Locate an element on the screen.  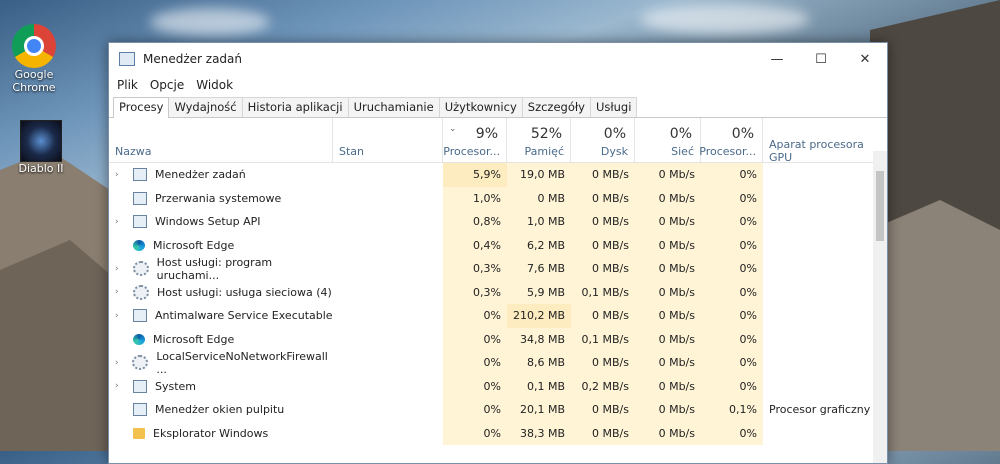
cpu-cell: 0,8% is located at coordinates (475, 222).